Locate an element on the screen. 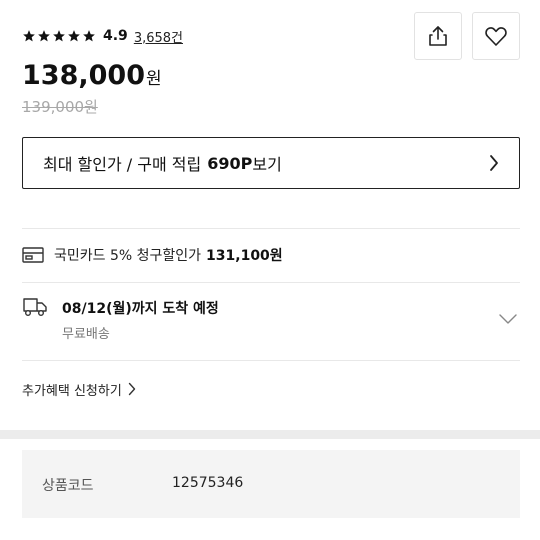 Image resolution: width=540 pixels, height=540 pixels. original-price: 139,000원 is located at coordinates (60, 107).